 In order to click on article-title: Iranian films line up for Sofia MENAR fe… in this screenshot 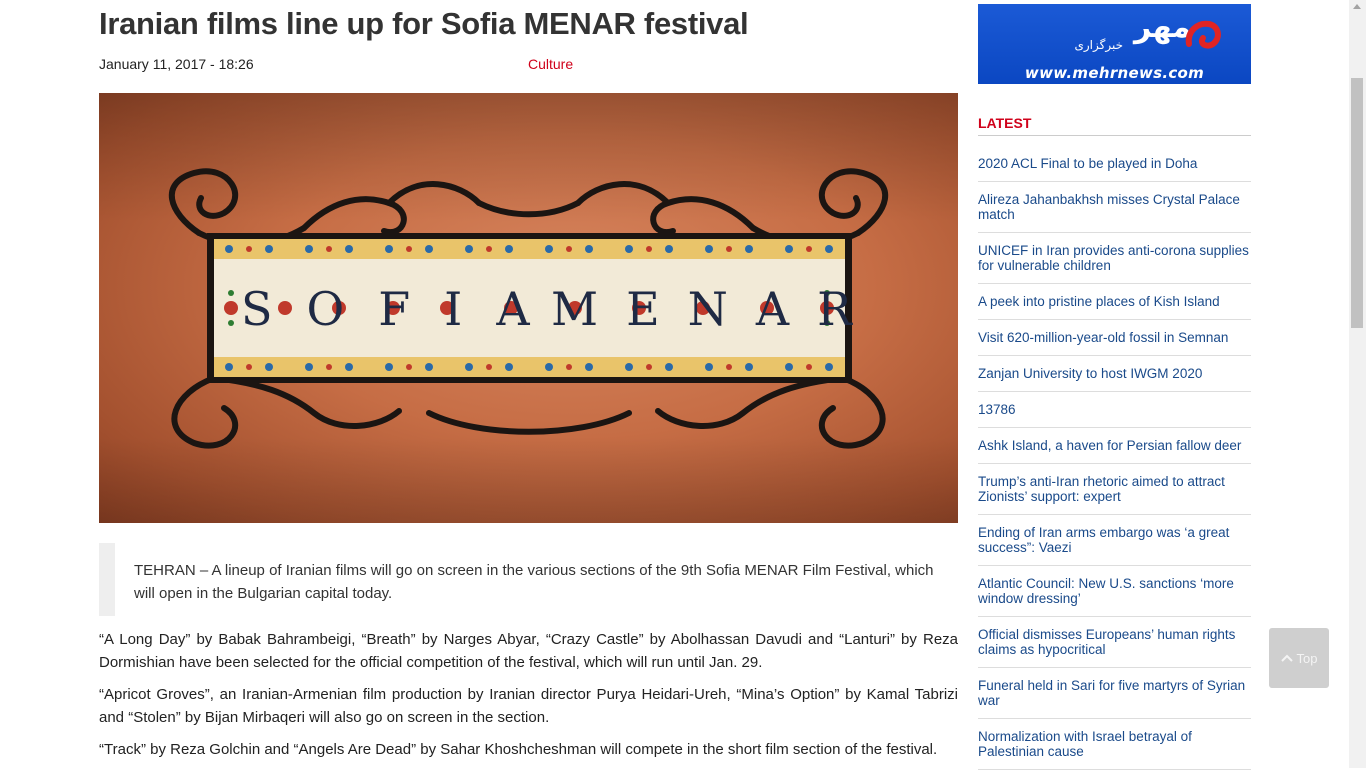, I will do `click(424, 23)`.